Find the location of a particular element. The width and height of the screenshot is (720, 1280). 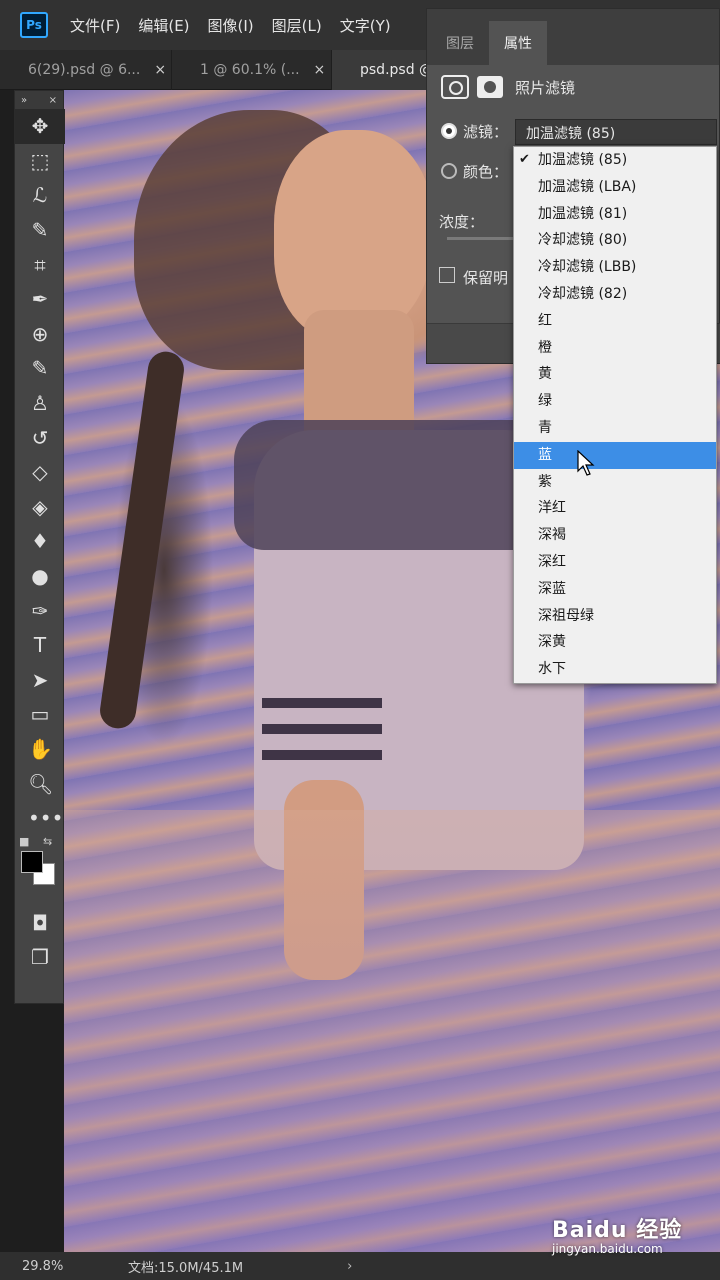

collapse-icon: » is located at coordinates (24, 100).